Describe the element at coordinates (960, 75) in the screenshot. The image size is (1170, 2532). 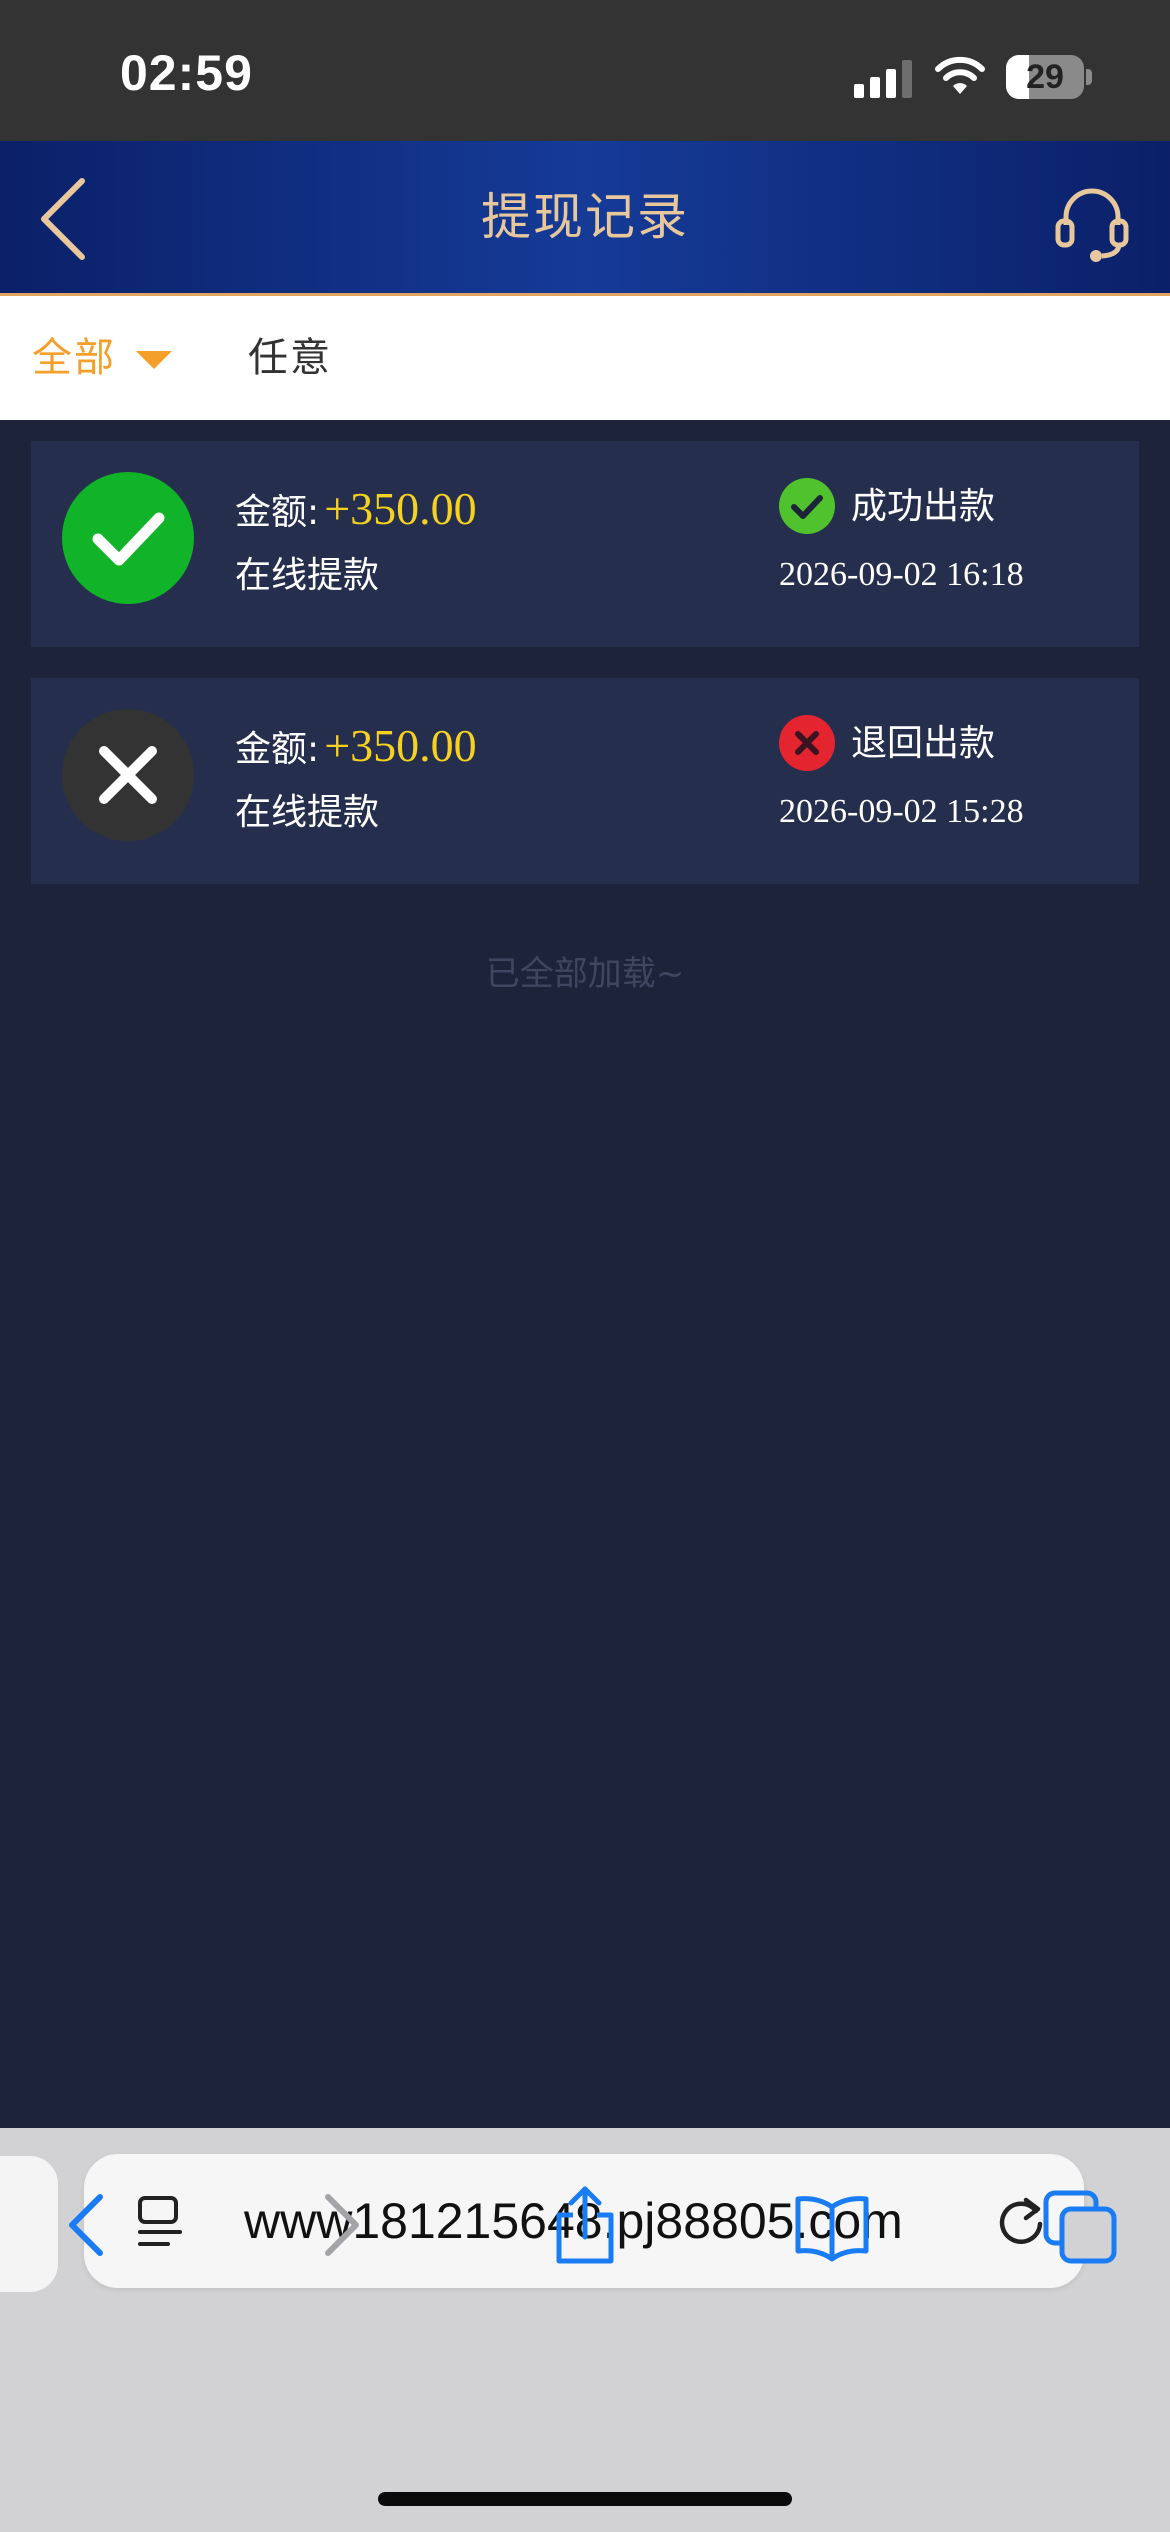
I see `wifi-icon` at that location.